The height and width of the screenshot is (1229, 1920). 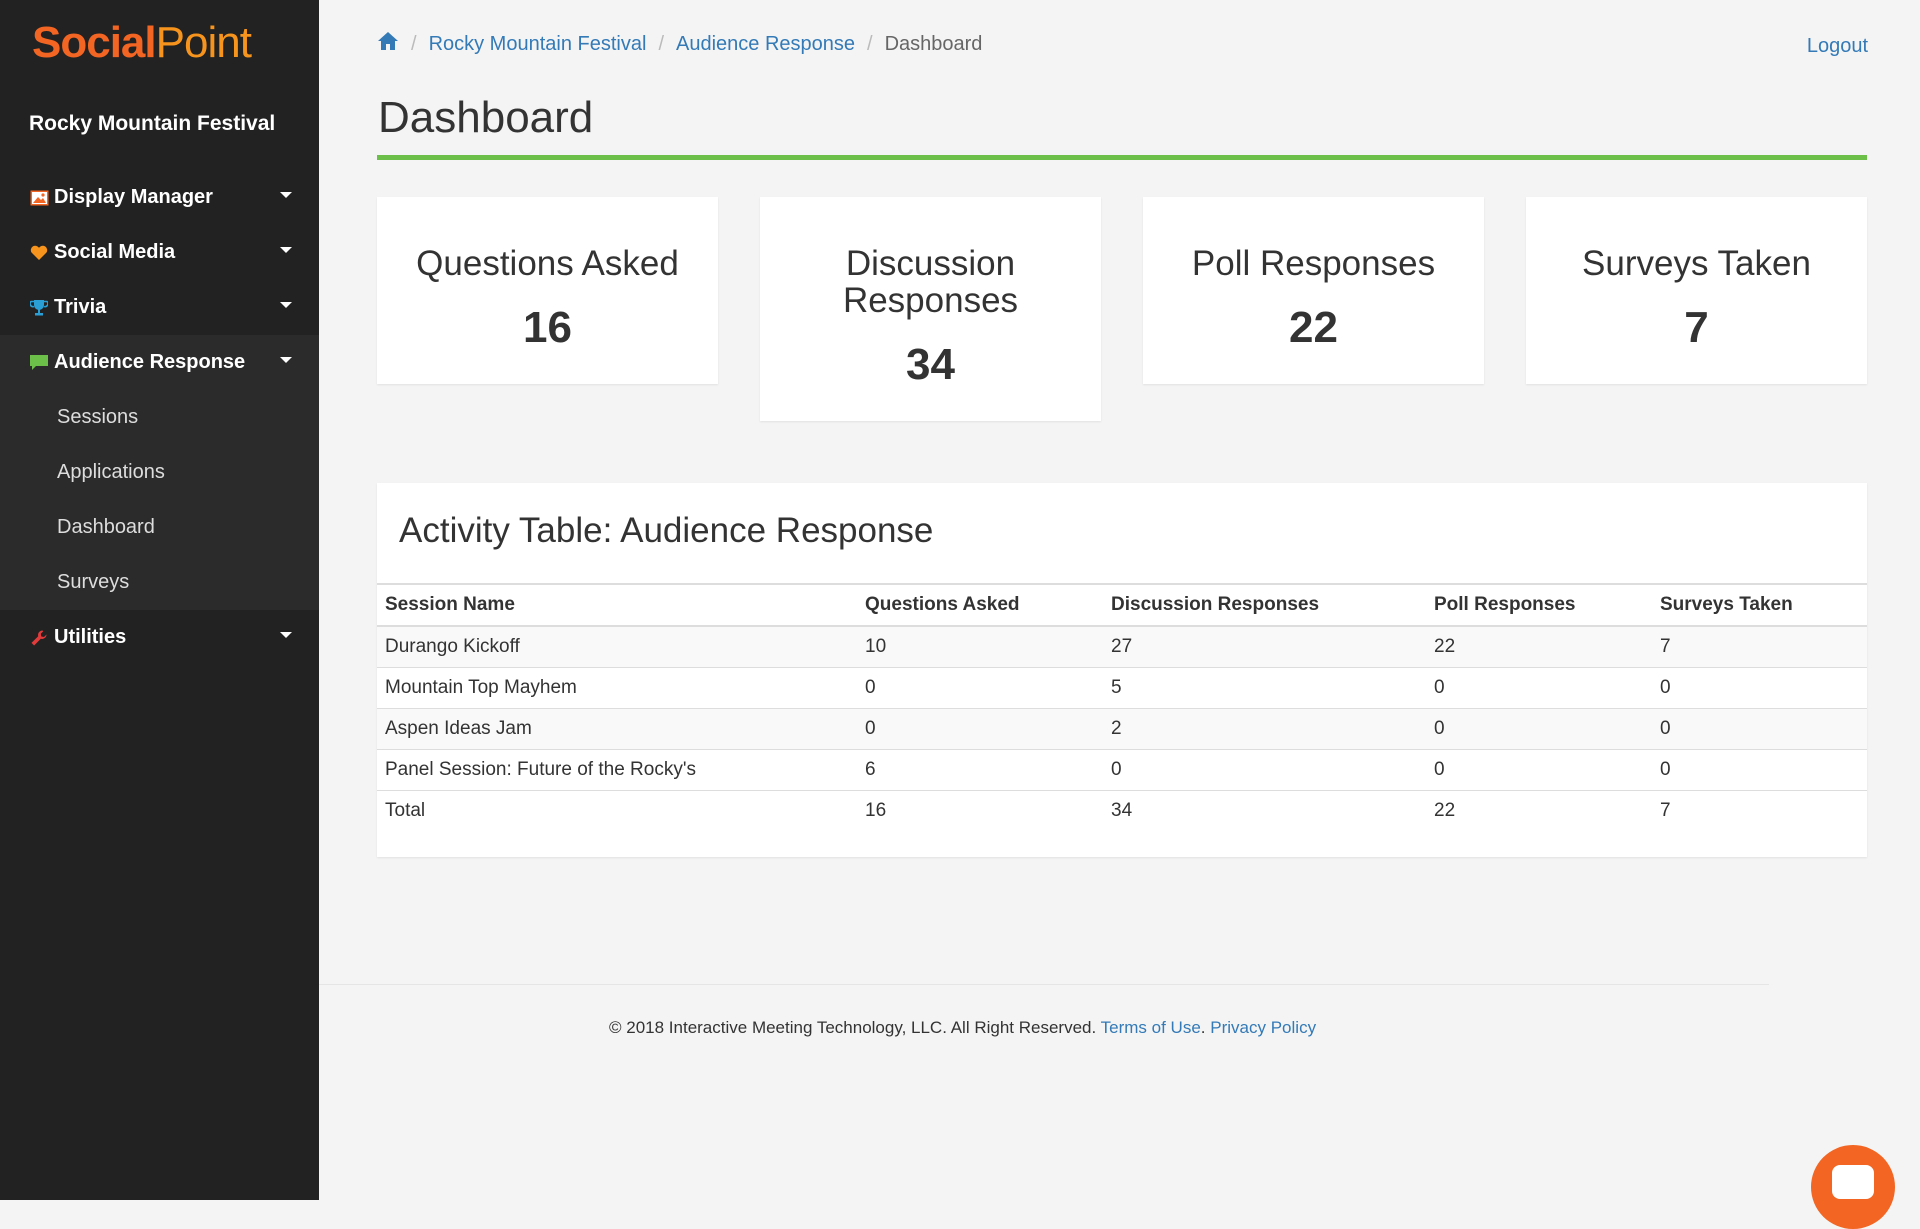 What do you see at coordinates (1151, 1027) in the screenshot?
I see `terms-of-use-link: Terms of Use` at bounding box center [1151, 1027].